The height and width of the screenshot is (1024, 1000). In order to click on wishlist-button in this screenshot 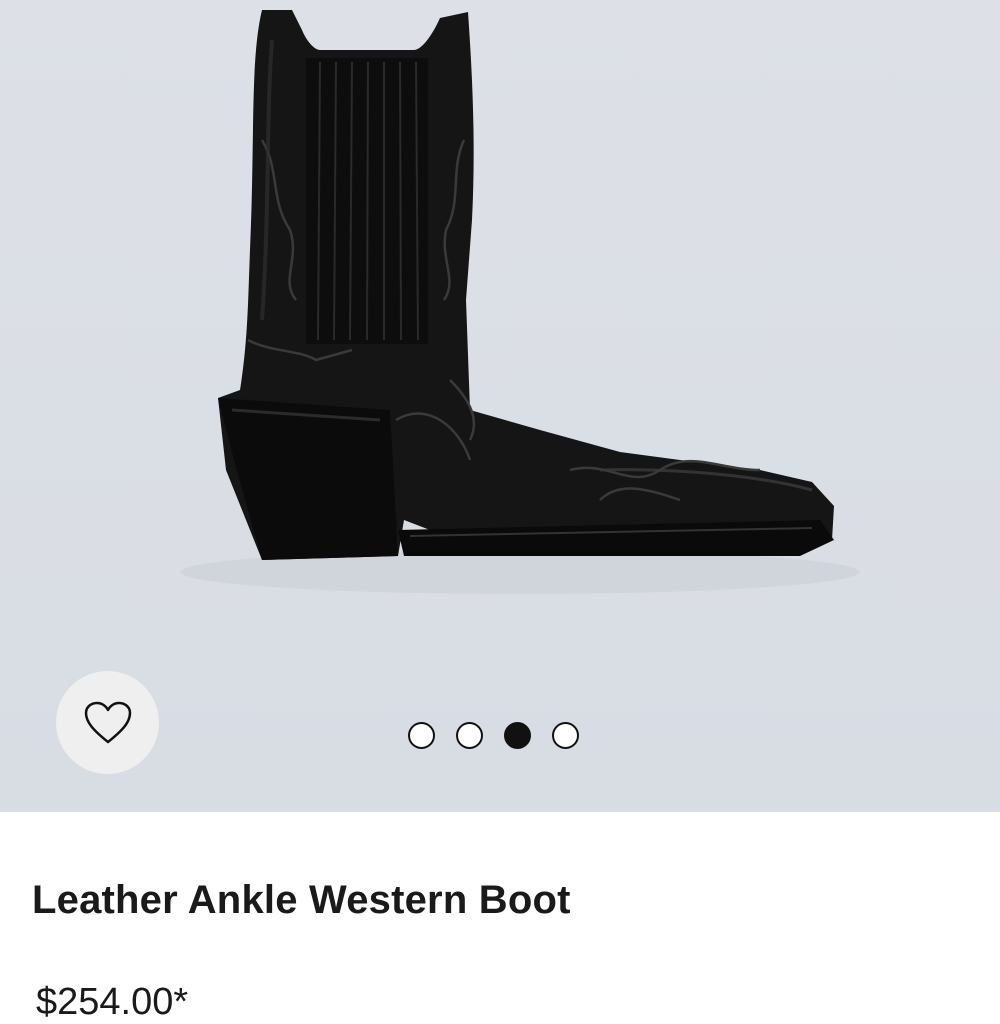, I will do `click(107, 722)`.